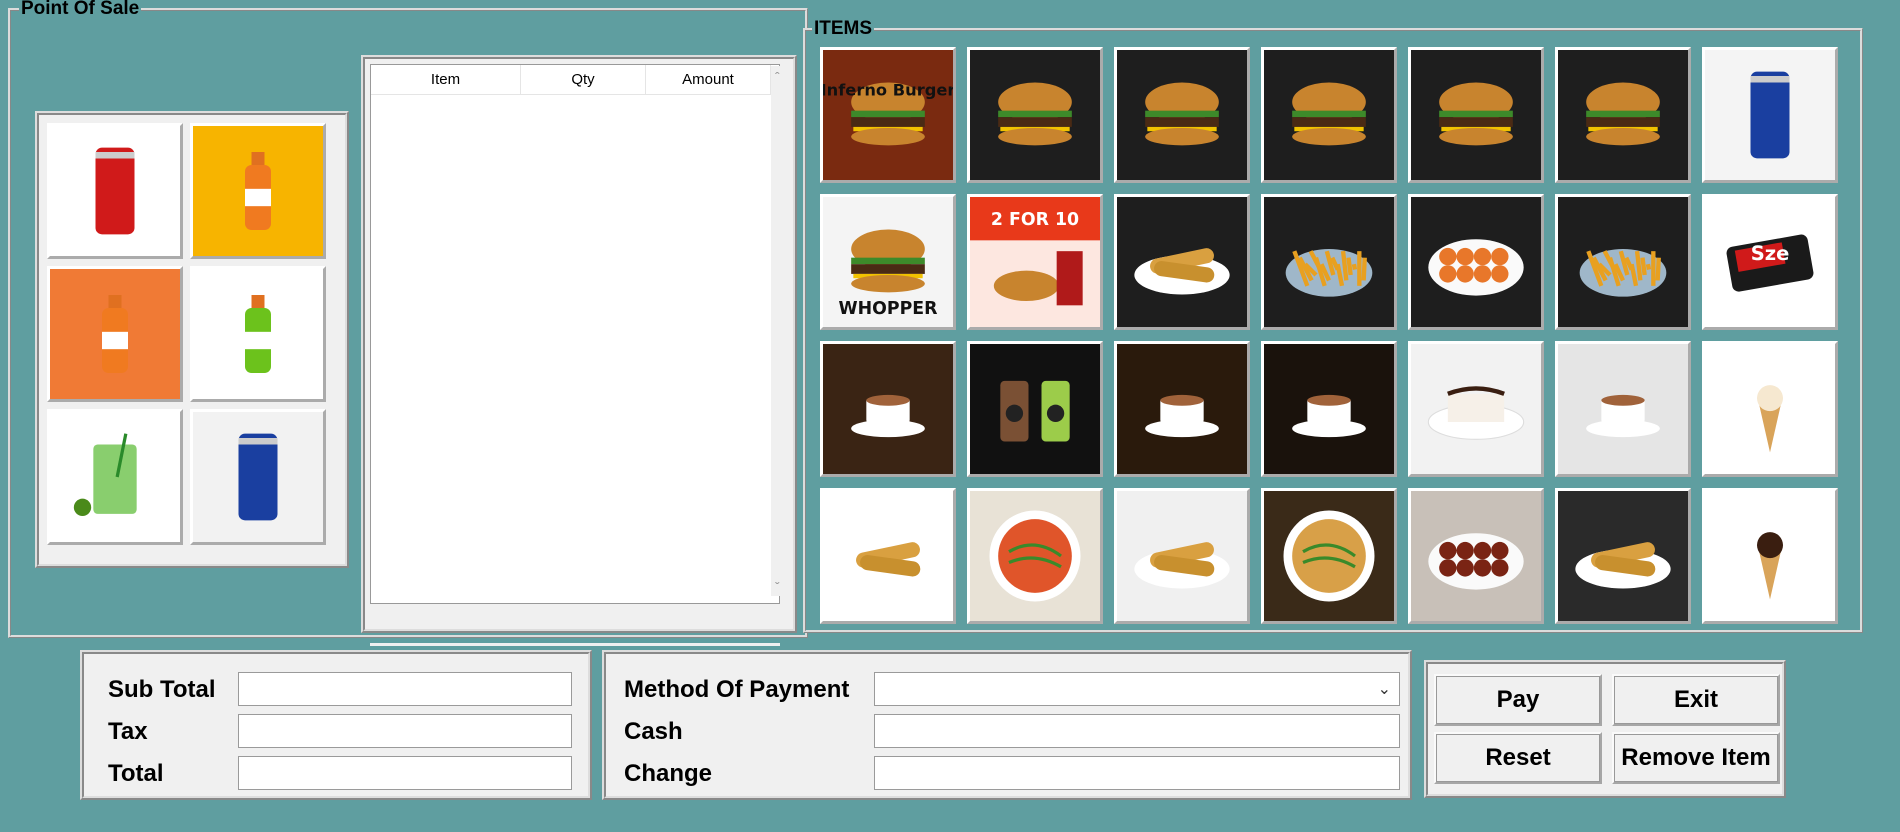 The width and height of the screenshot is (1900, 832). Describe the element at coordinates (1137, 689) in the screenshot. I see `method-of-payment-select: ⌄` at that location.